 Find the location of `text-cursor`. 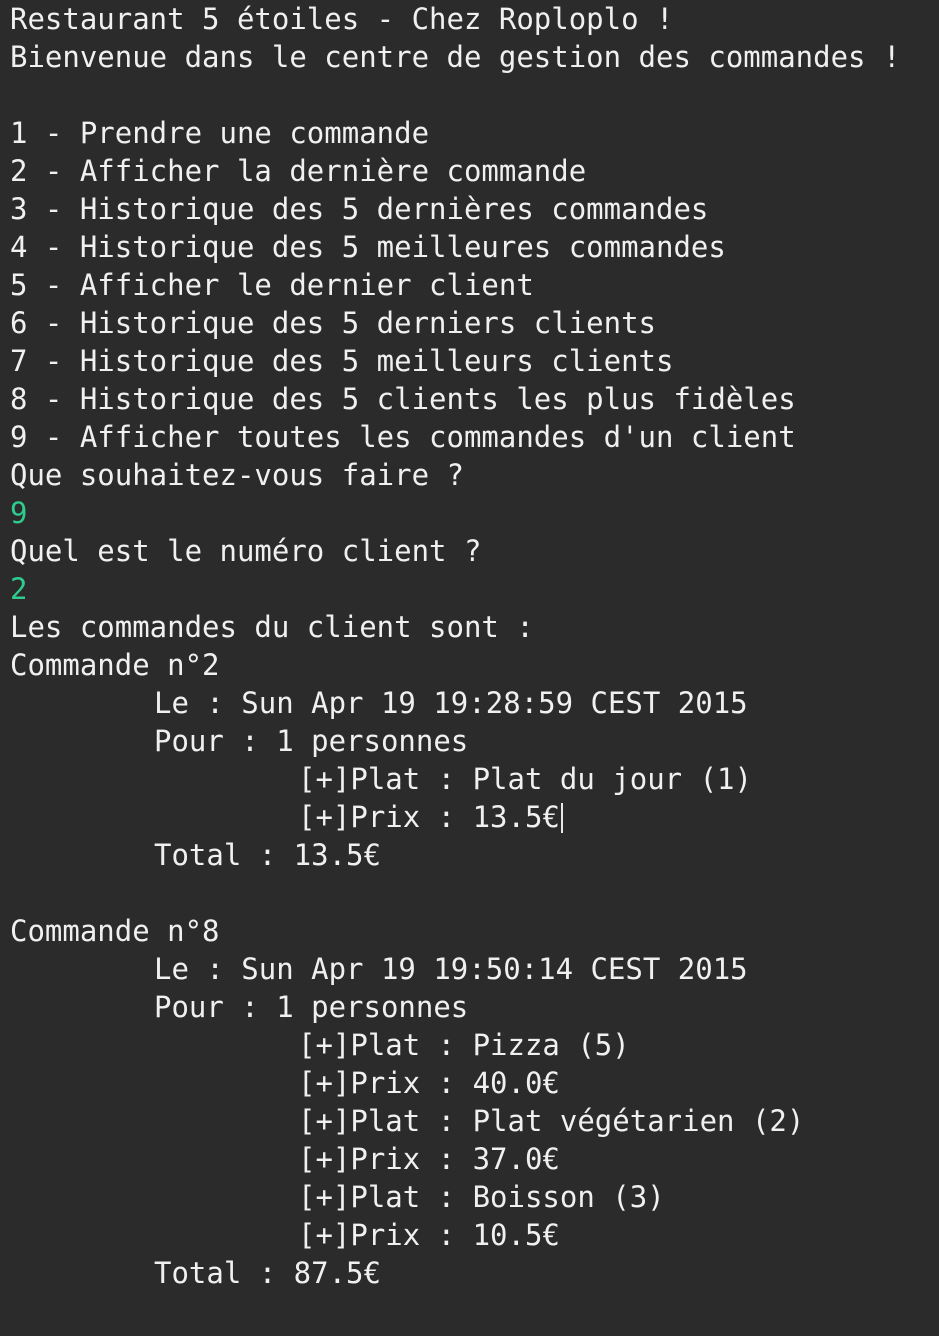

text-cursor is located at coordinates (561, 818).